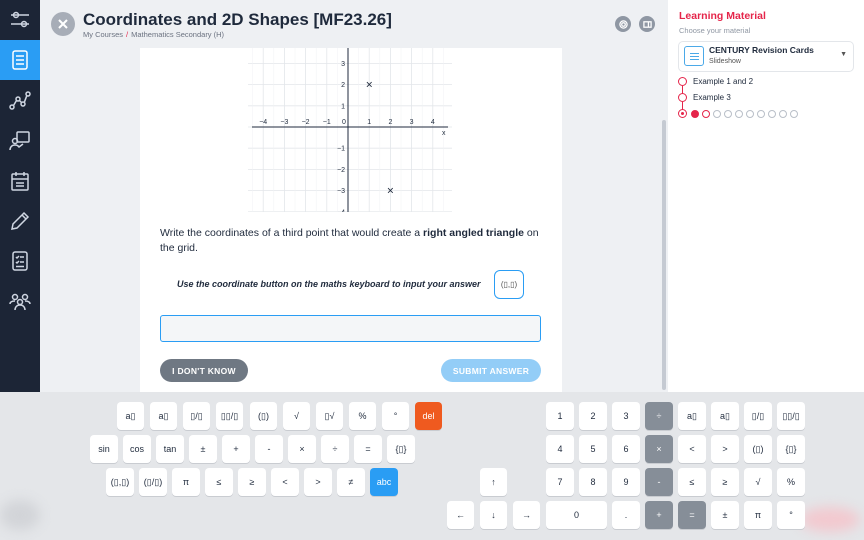  What do you see at coordinates (593, 416) in the screenshot?
I see `keyboard-key: 2` at bounding box center [593, 416].